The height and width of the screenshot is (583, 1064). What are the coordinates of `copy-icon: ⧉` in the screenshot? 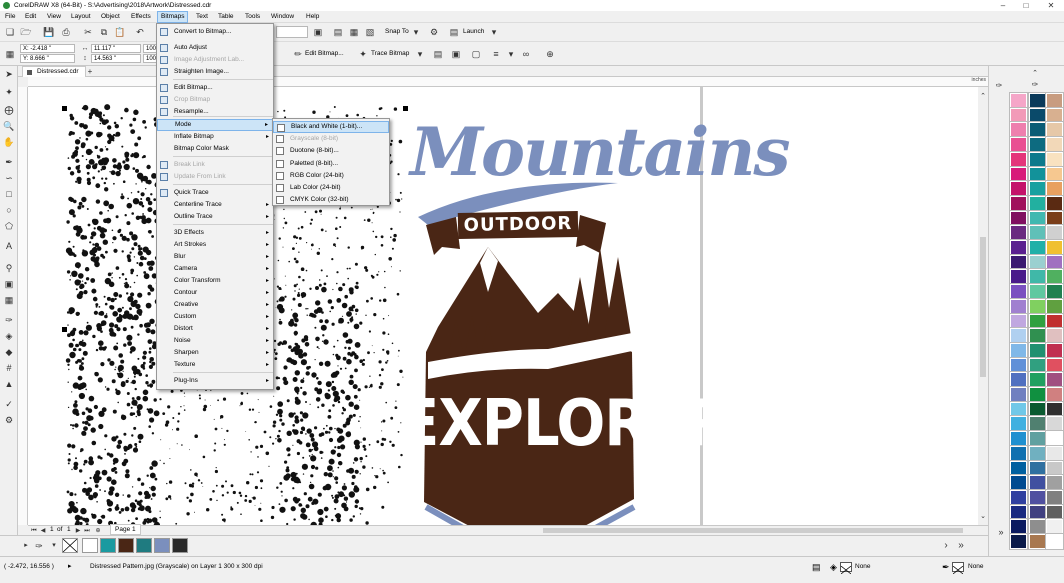 It's located at (104, 32).